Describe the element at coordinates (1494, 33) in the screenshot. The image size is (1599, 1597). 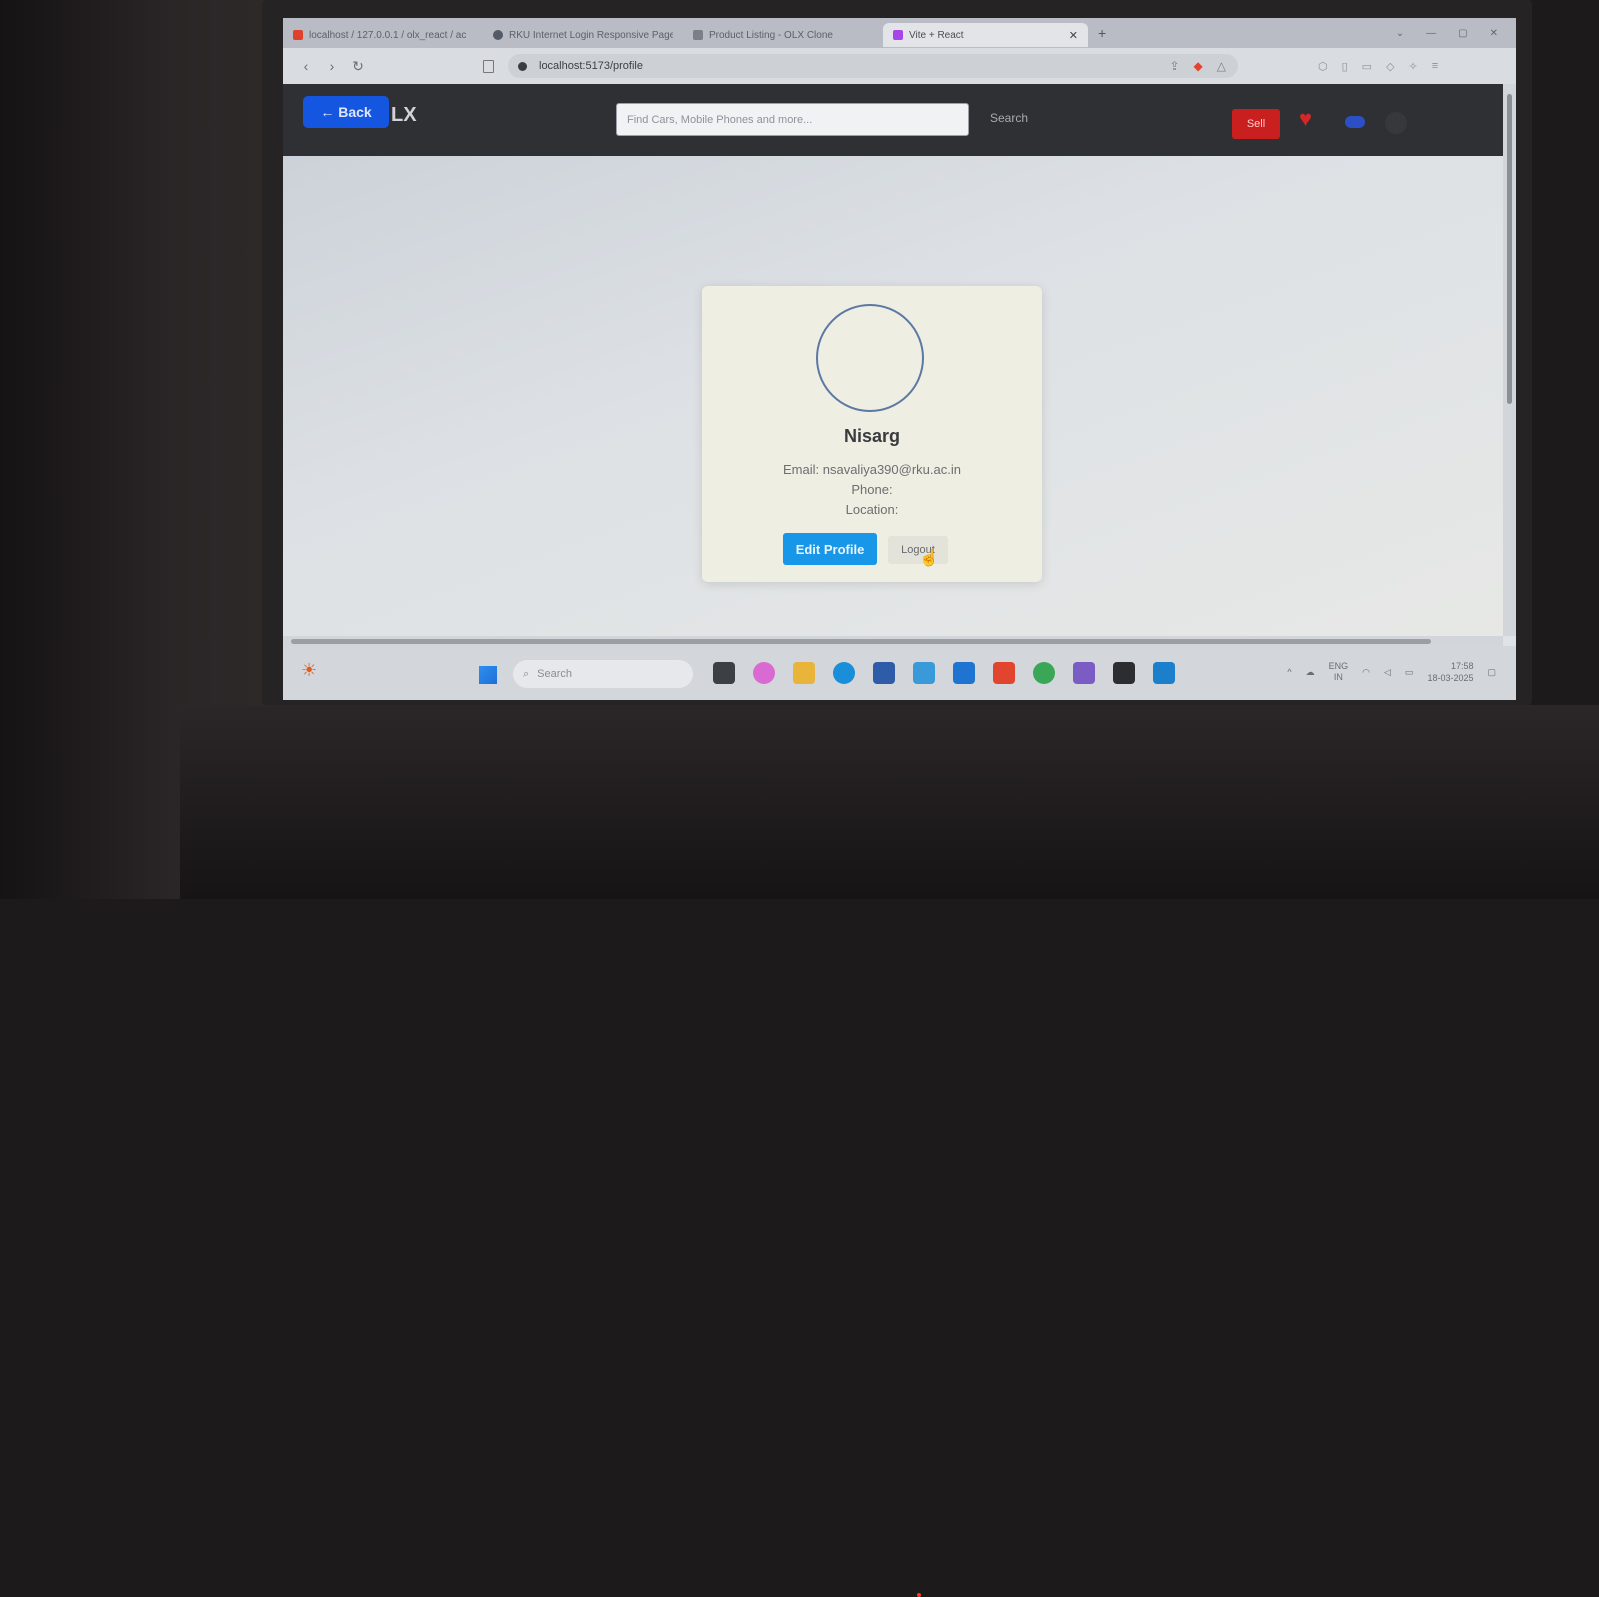
I see `close-window-icon: ✕` at that location.